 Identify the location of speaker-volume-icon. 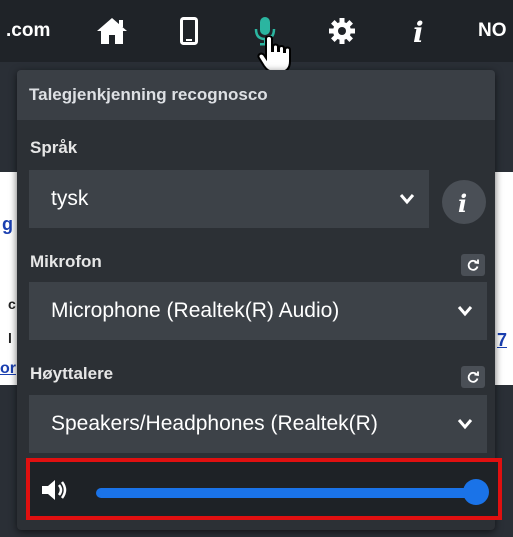
(55, 492).